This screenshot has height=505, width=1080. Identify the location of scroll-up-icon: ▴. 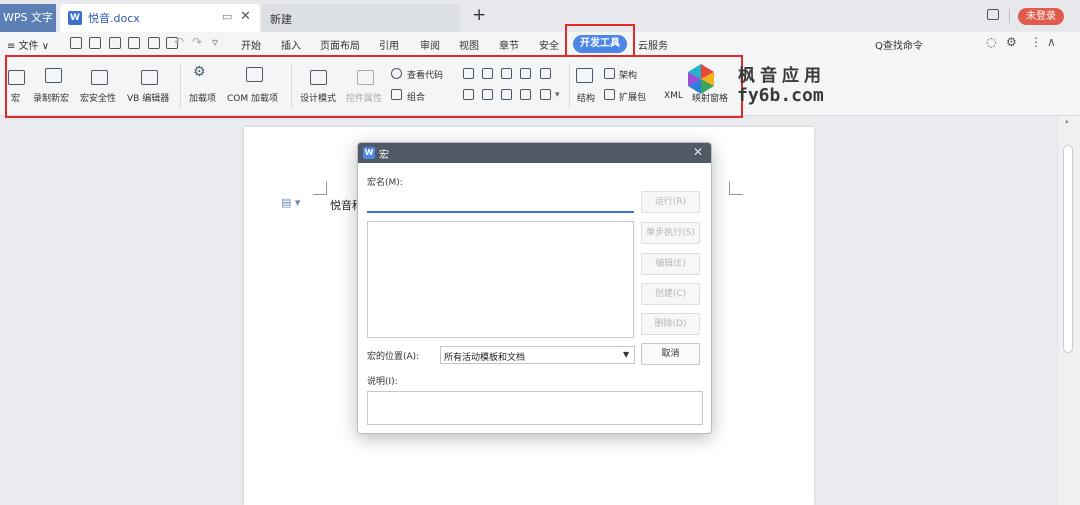
(1067, 121).